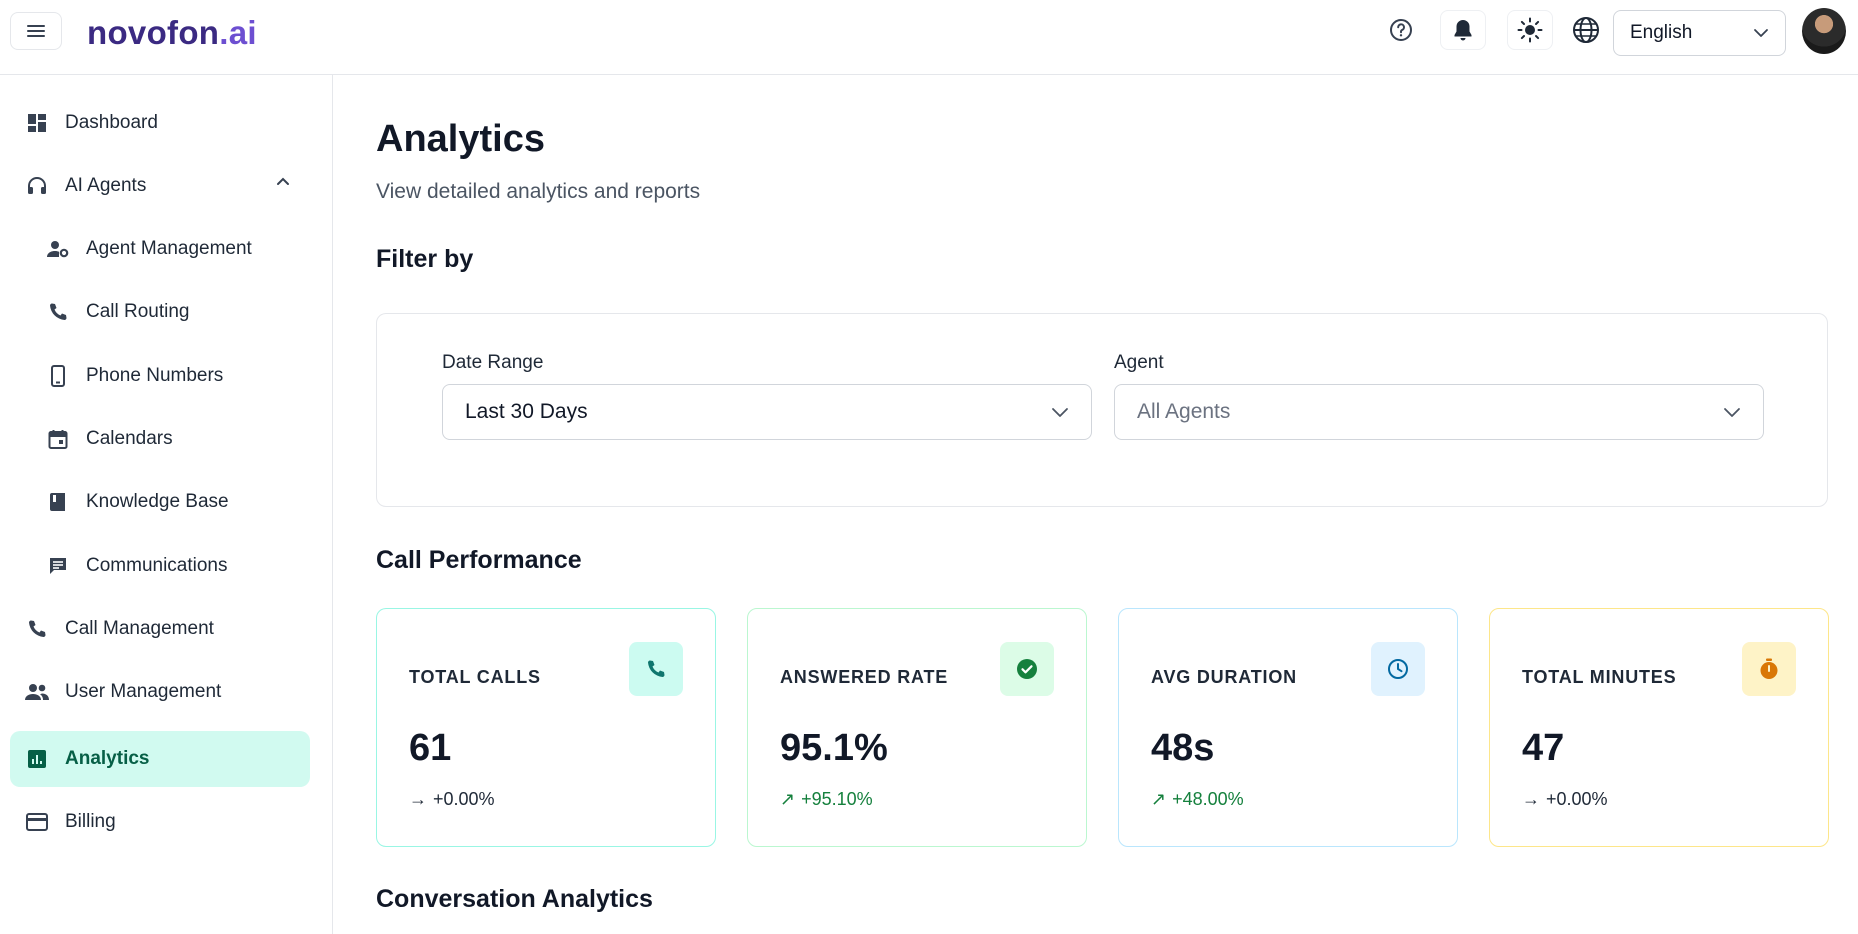 This screenshot has width=1858, height=934. What do you see at coordinates (37, 759) in the screenshot?
I see `analytics-icon` at bounding box center [37, 759].